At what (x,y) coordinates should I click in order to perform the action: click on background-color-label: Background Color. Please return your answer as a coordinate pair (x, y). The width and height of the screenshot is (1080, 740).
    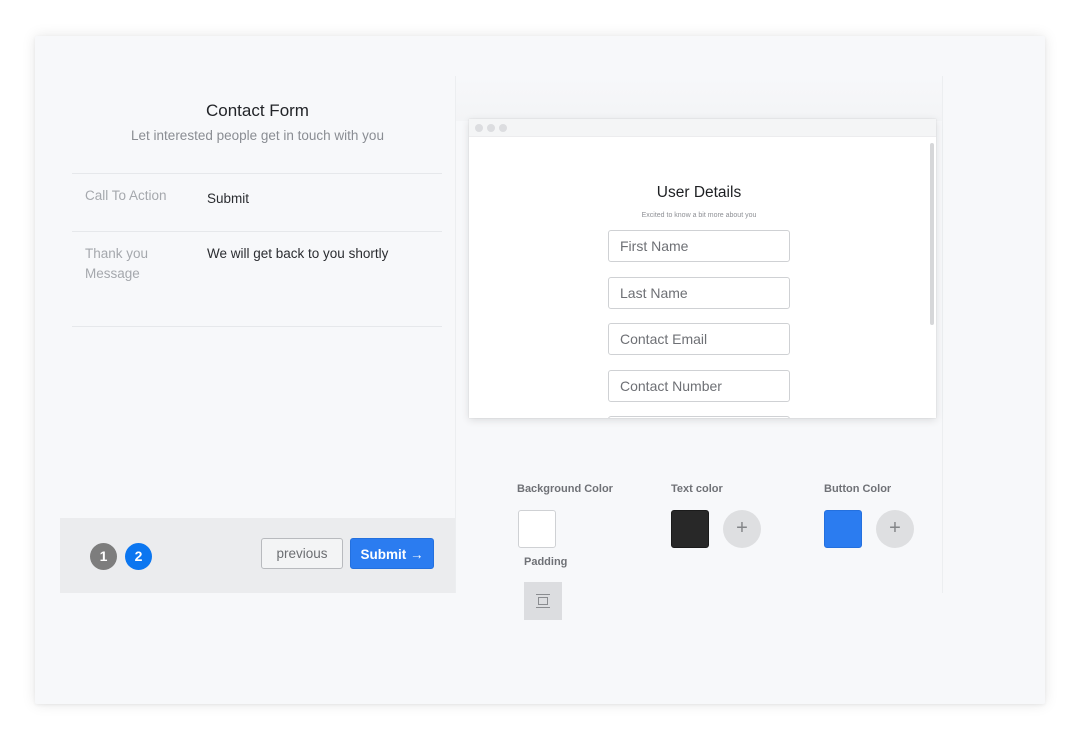
    Looking at the image, I should click on (565, 489).